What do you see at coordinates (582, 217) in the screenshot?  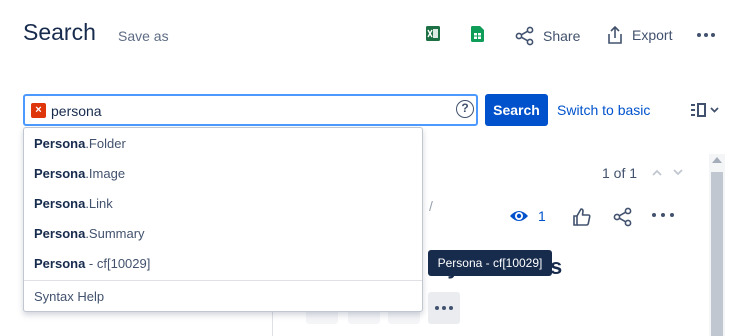 I see `like-icon` at bounding box center [582, 217].